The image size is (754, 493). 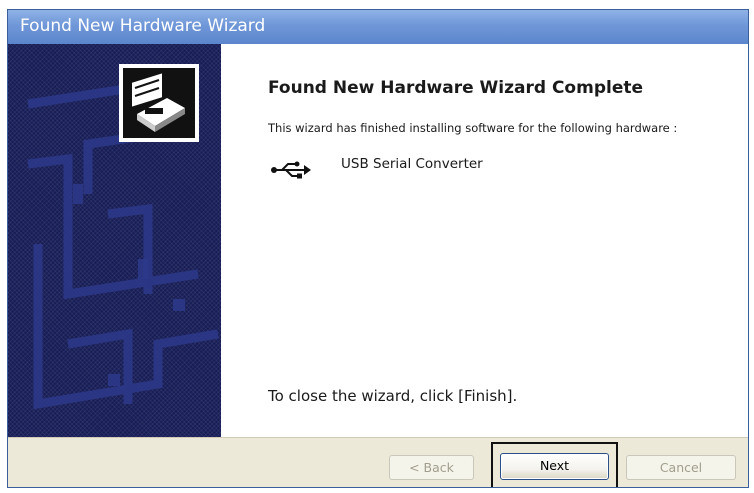 What do you see at coordinates (291, 170) in the screenshot?
I see `usb-icon` at bounding box center [291, 170].